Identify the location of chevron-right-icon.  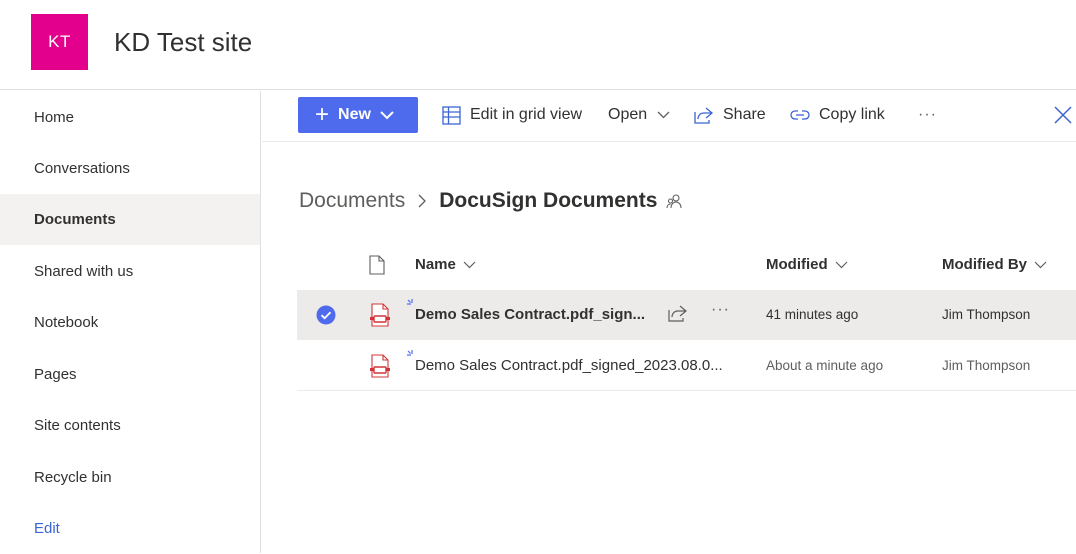
(422, 201).